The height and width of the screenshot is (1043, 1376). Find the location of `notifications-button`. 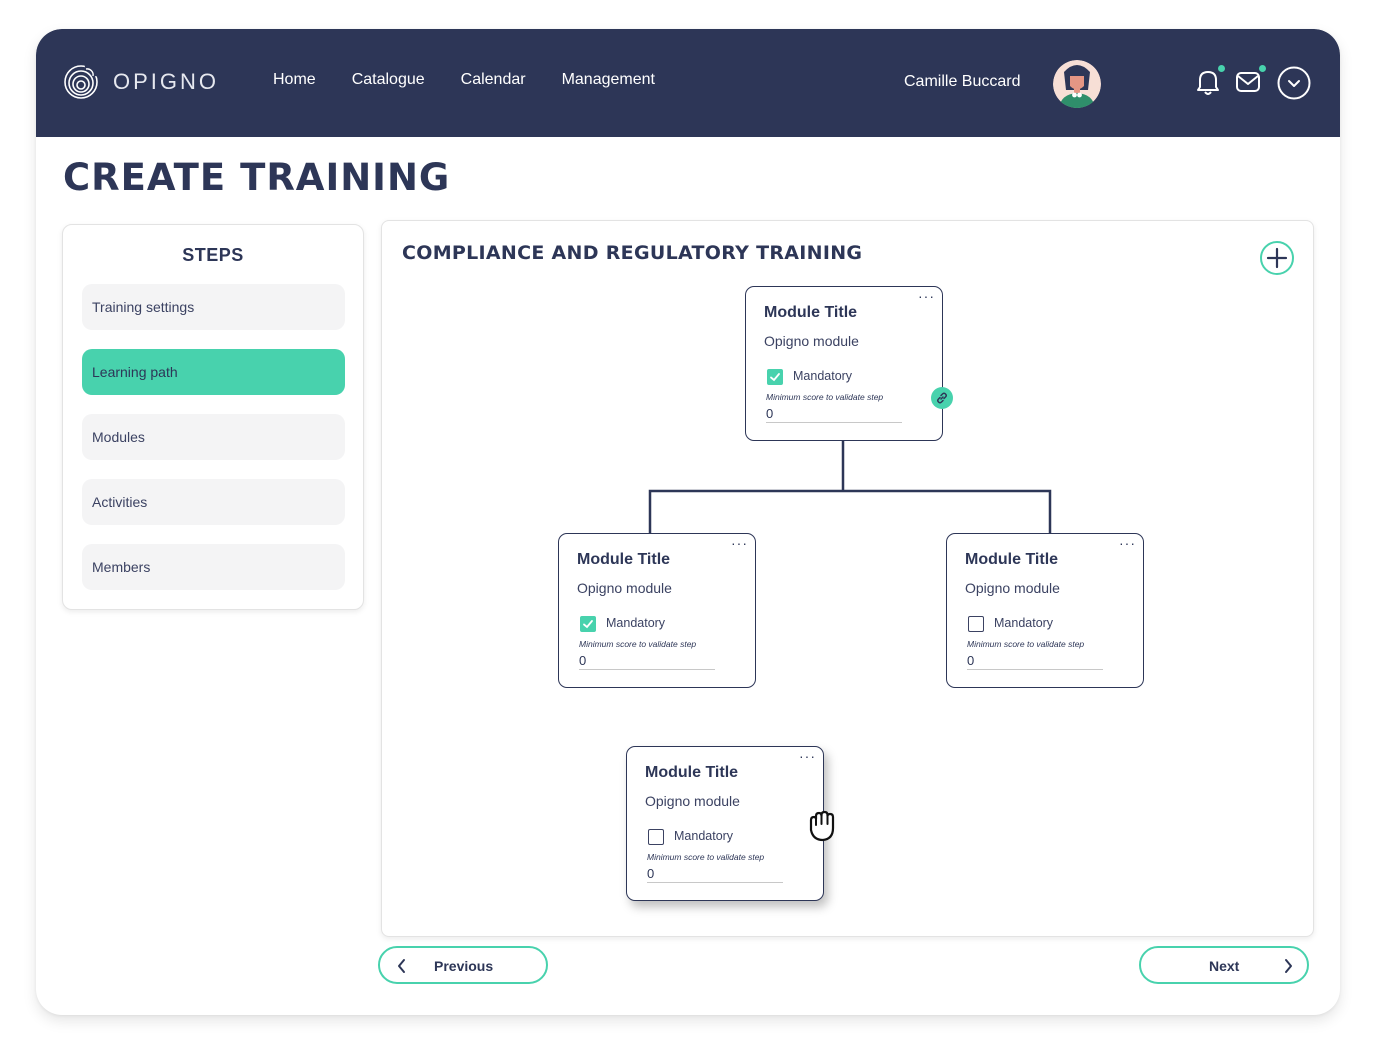

notifications-button is located at coordinates (1210, 83).